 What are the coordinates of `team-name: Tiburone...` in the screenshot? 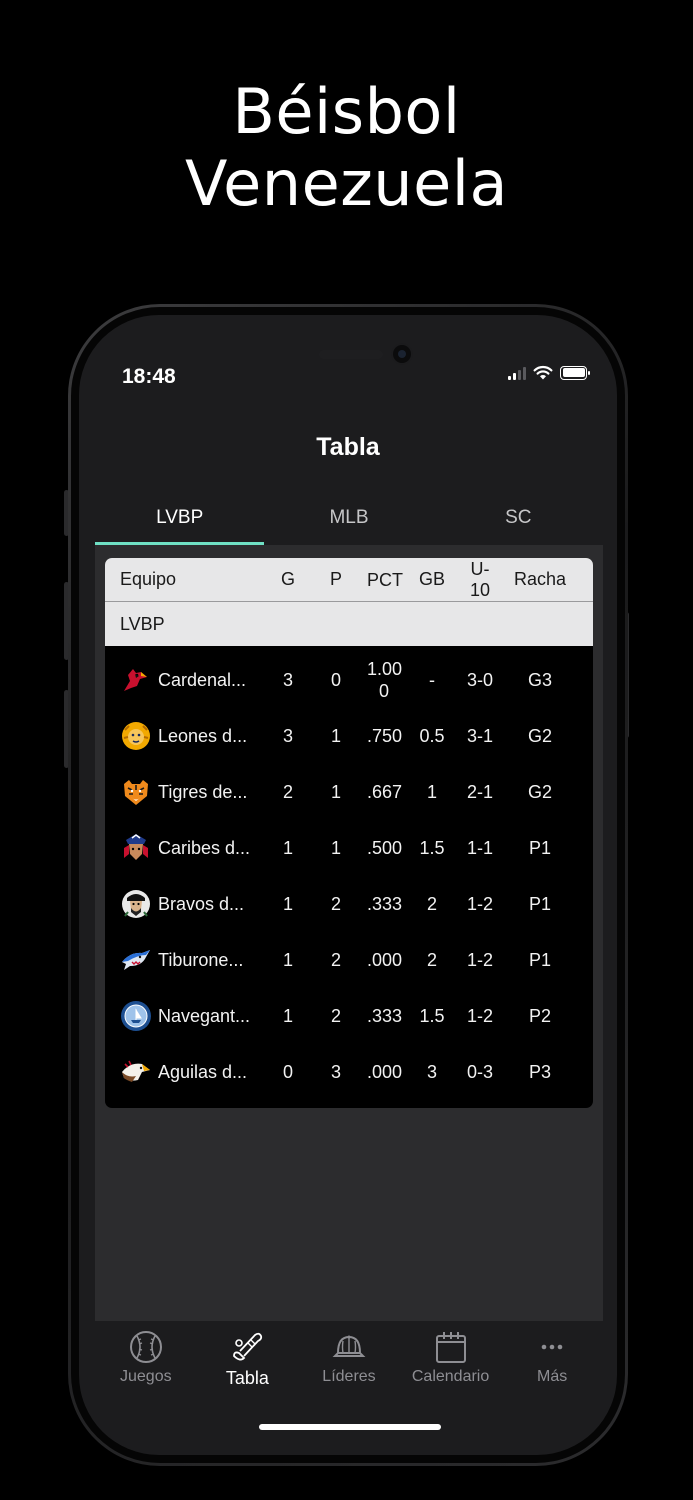 It's located at (201, 959).